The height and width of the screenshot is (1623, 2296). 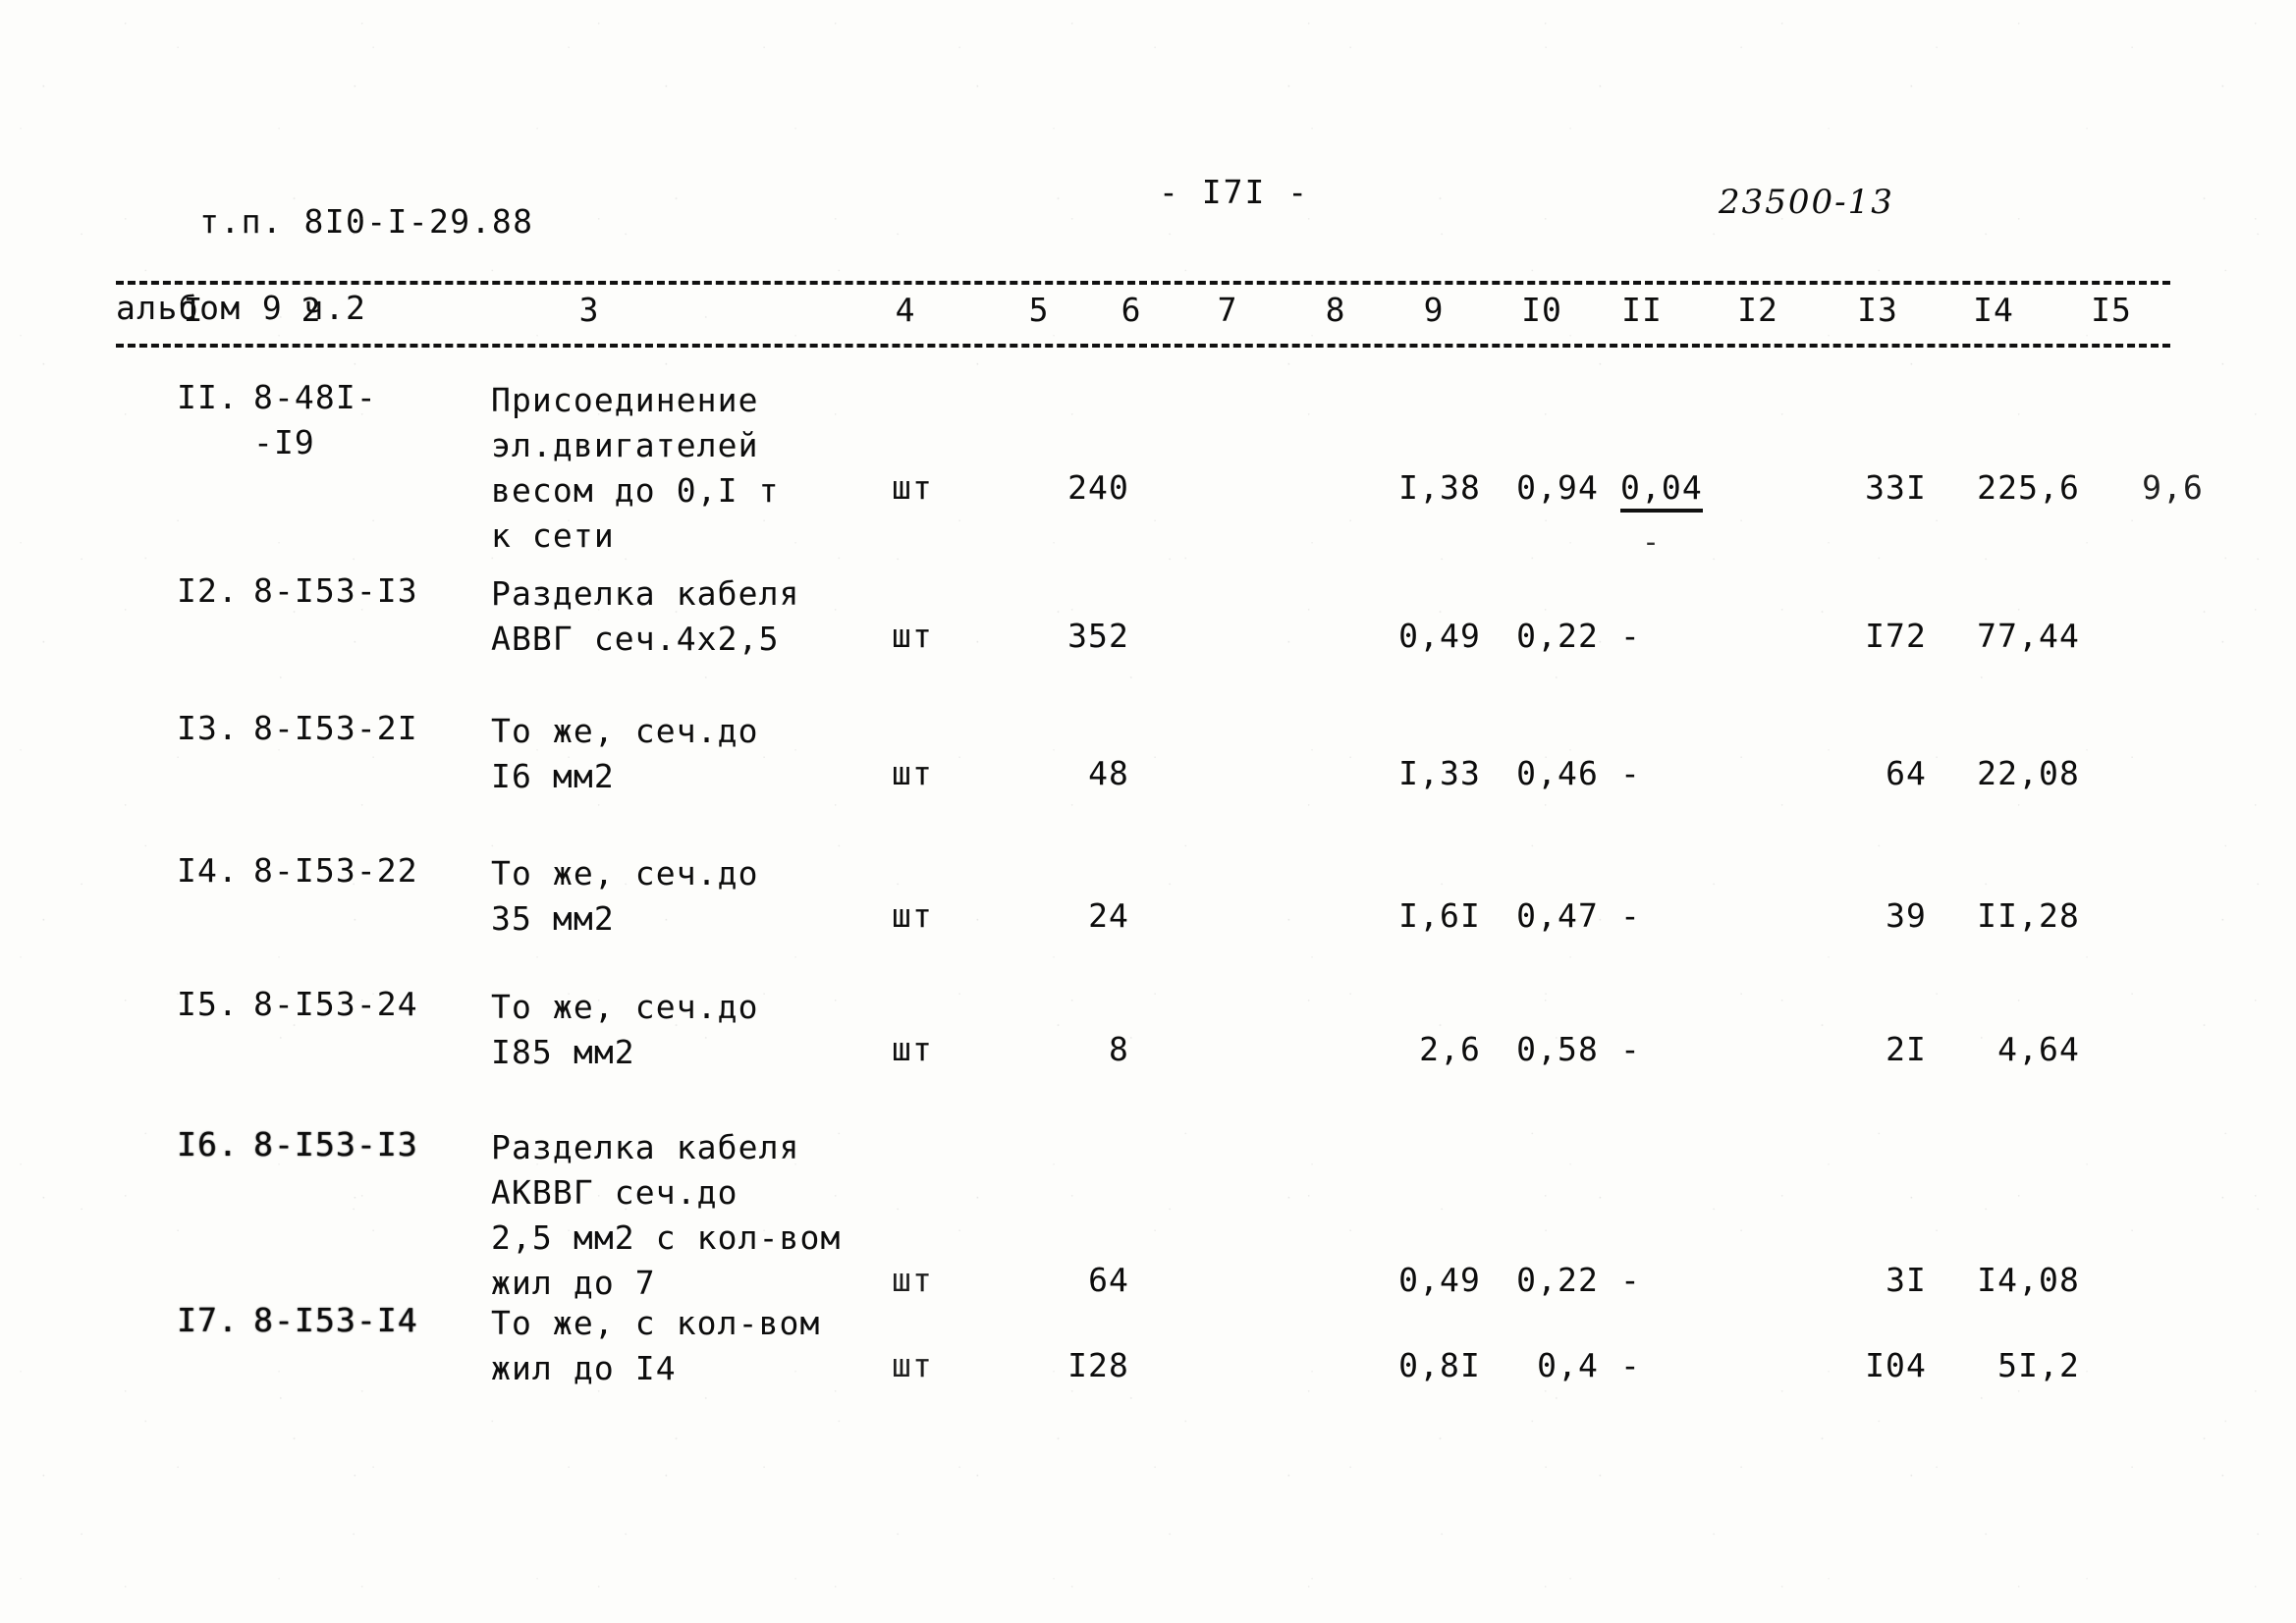 What do you see at coordinates (1227, 310) in the screenshot?
I see `column-header-7: 7` at bounding box center [1227, 310].